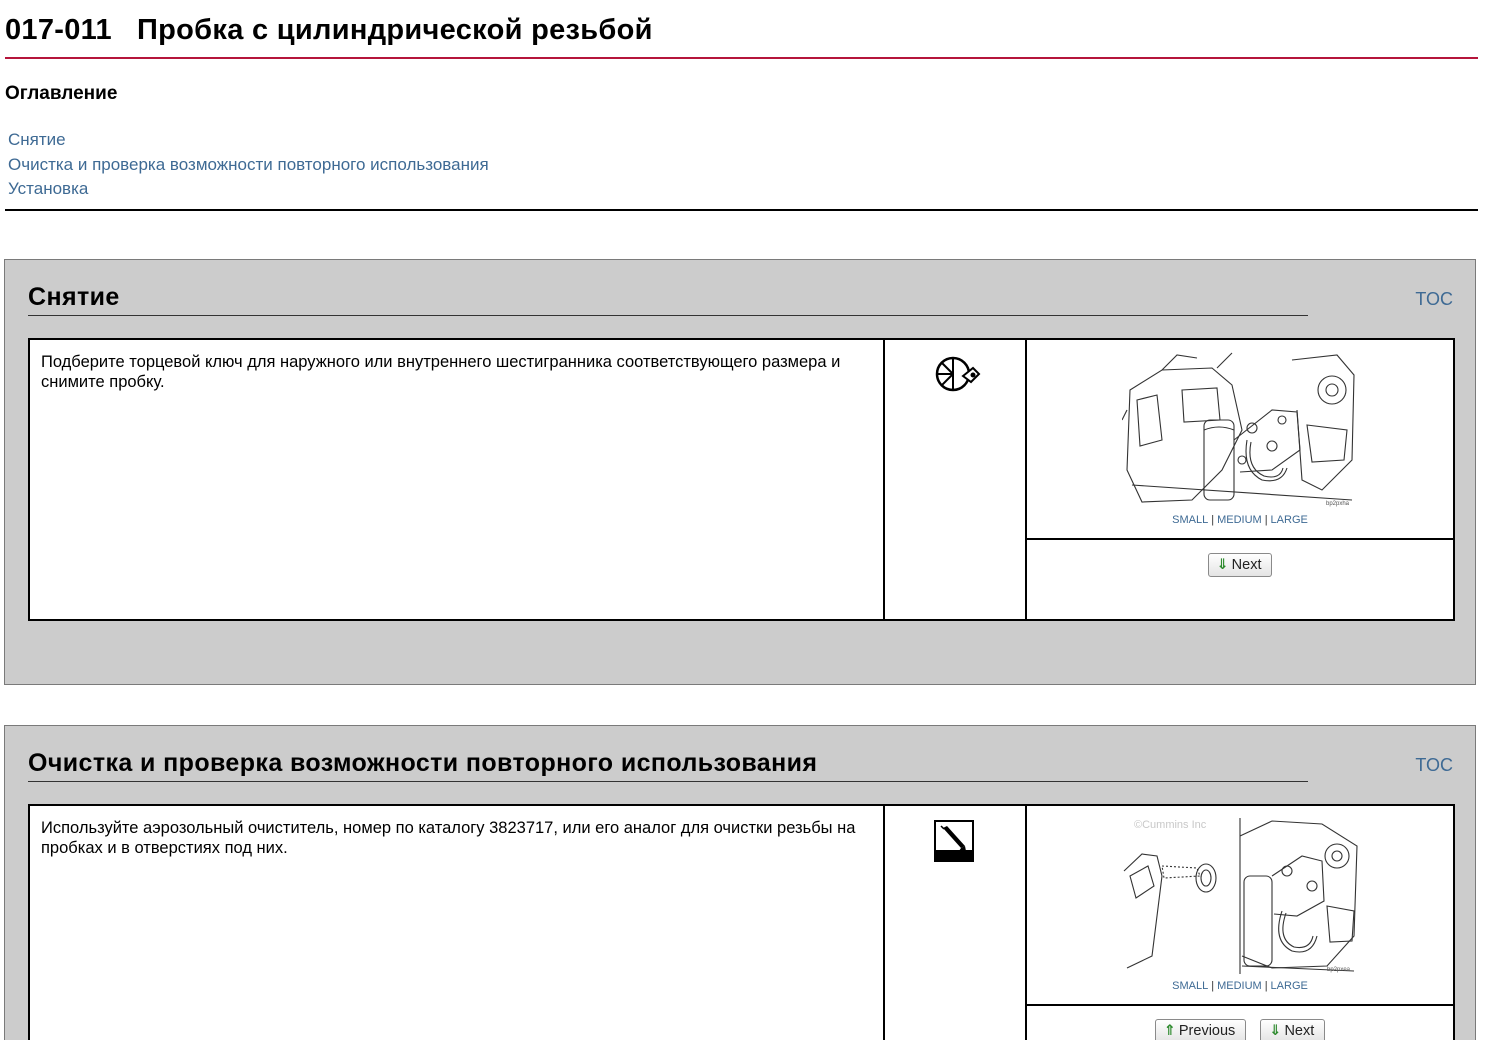 This screenshot has width=1500, height=1040. I want to click on previous-button: ⇑ Previous, so click(1200, 1029).